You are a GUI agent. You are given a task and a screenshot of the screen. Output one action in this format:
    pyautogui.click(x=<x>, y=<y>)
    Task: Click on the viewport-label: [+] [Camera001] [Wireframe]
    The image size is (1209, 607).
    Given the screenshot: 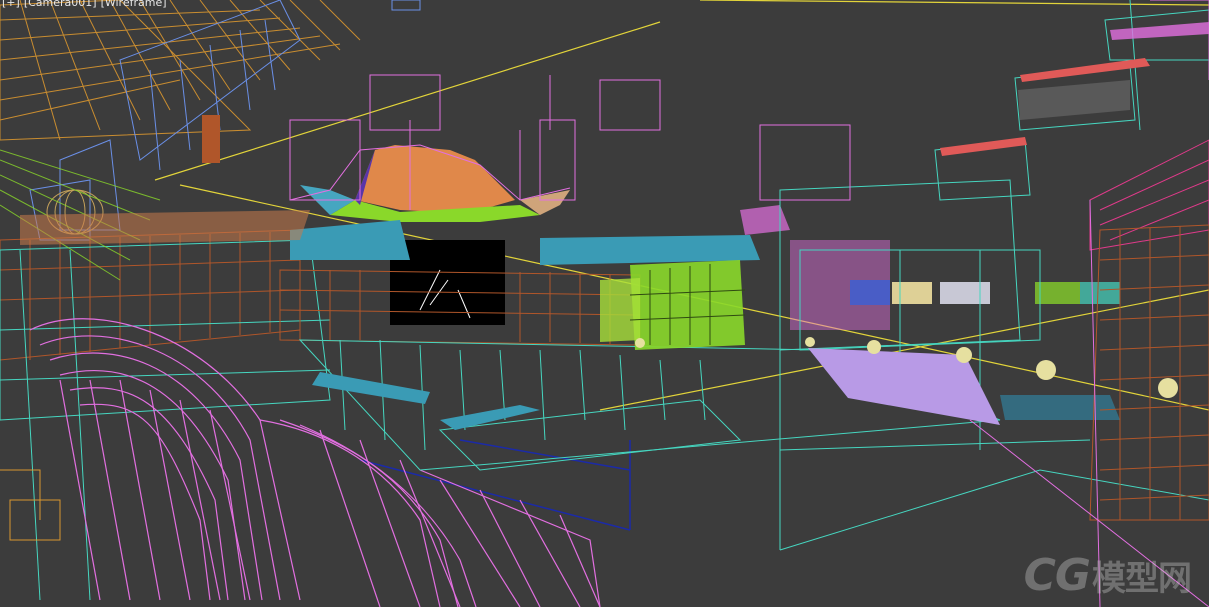 What is the action you would take?
    pyautogui.click(x=86, y=4)
    